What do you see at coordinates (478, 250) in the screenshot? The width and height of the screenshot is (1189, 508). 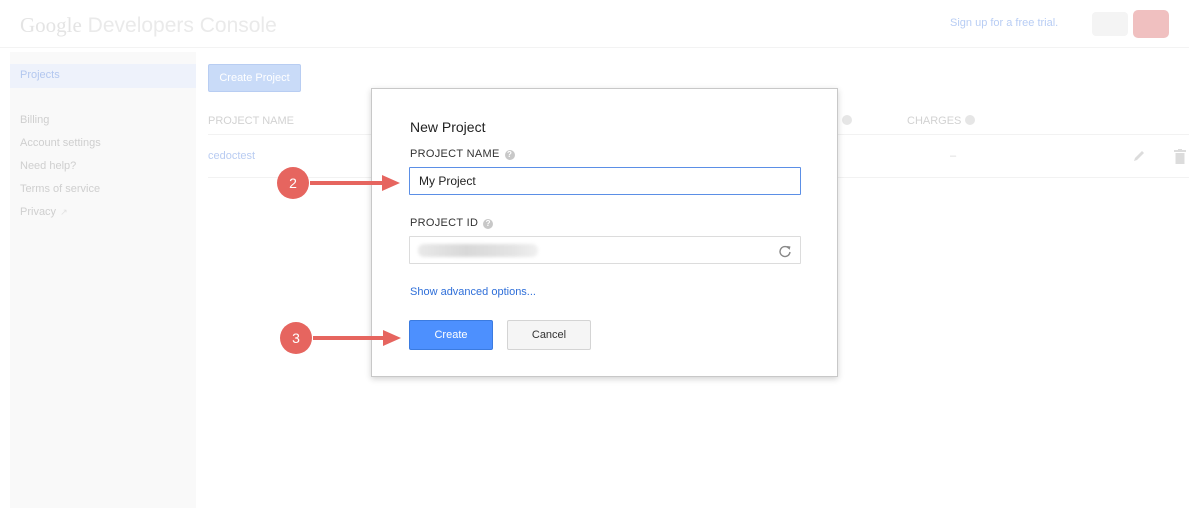 I see `redacted-project-id` at bounding box center [478, 250].